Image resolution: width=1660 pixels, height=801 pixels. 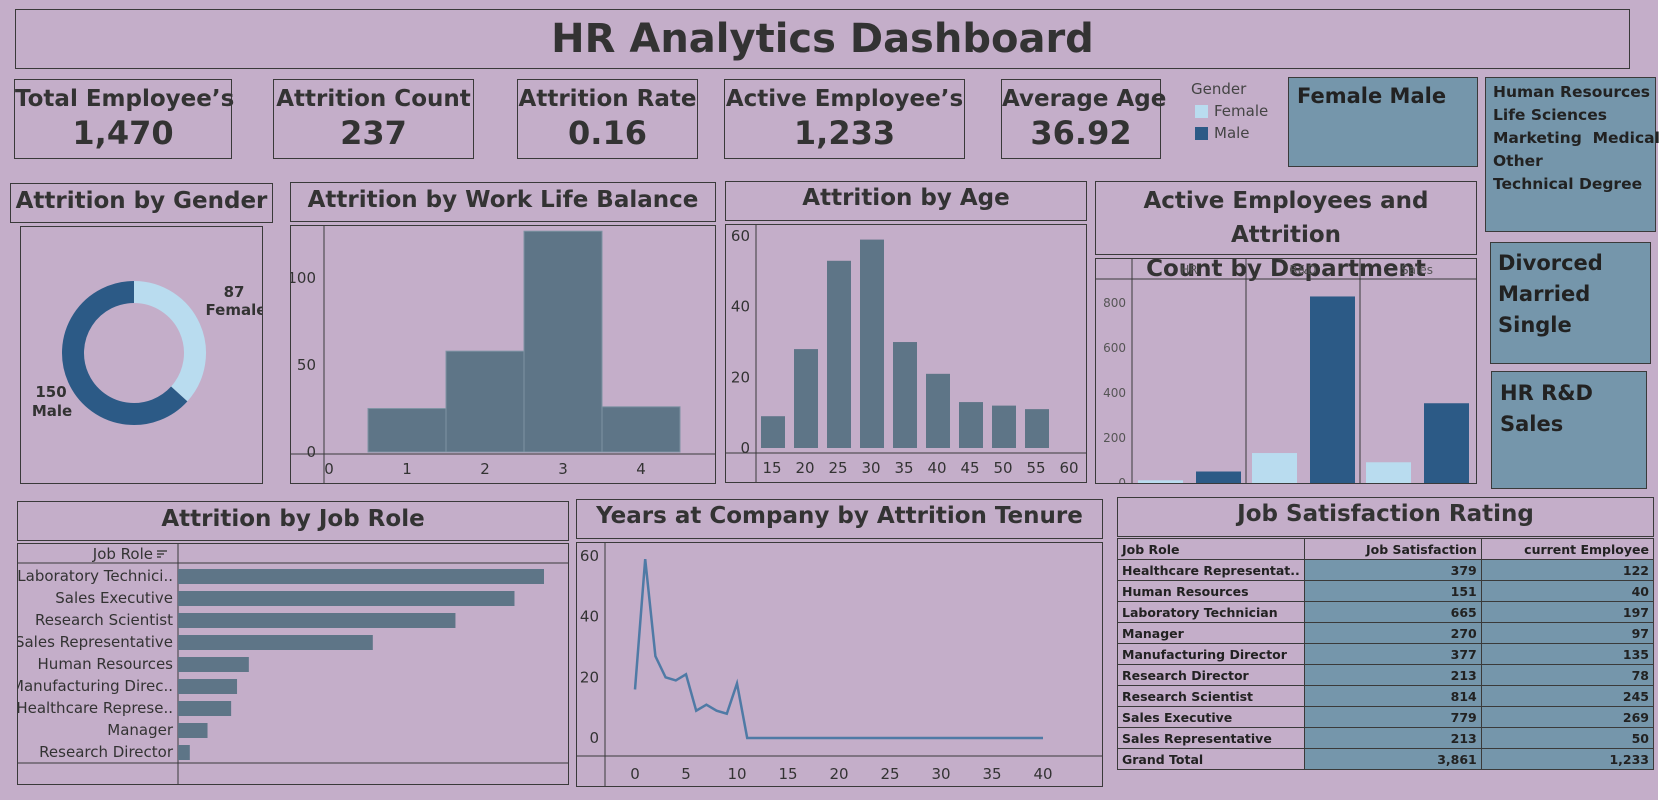 I want to click on legend-label: Female, so click(x=1241, y=111).